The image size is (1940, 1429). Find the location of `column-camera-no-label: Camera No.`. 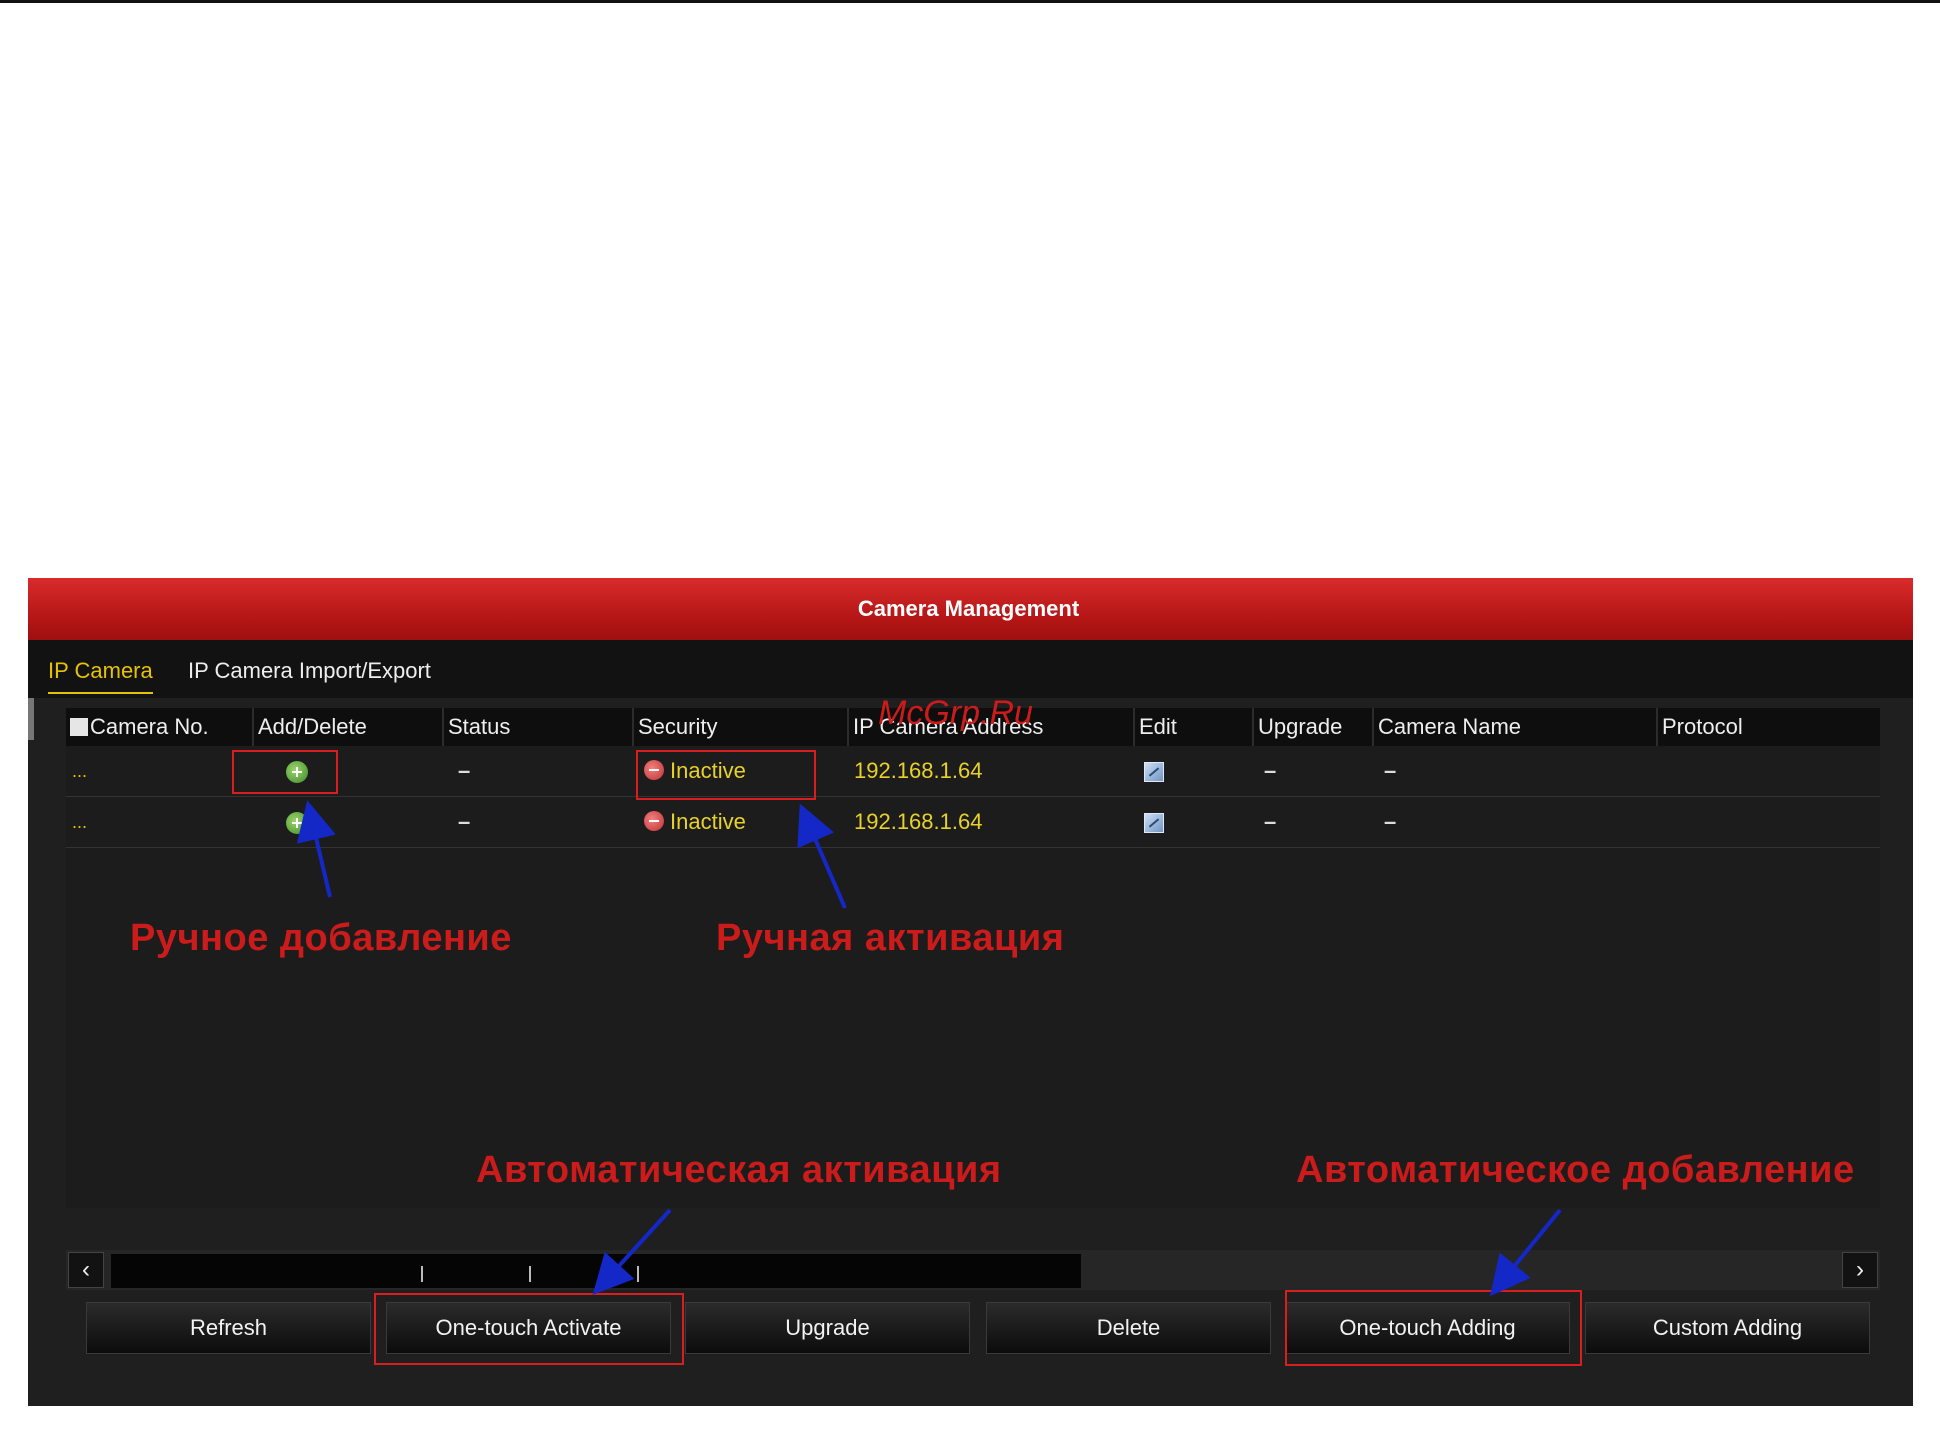

column-camera-no-label: Camera No. is located at coordinates (149, 726).